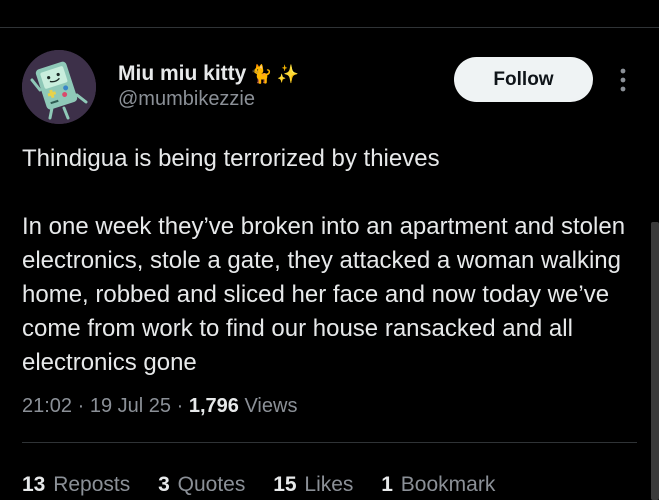  I want to click on likes-label: Likes, so click(329, 484).